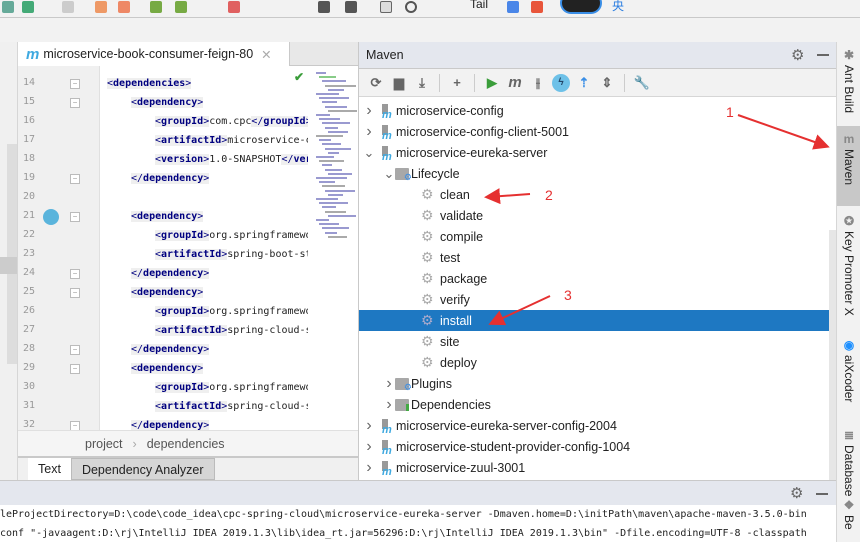 This screenshot has height=542, width=860. I want to click on tree-node-label: install, so click(456, 320).